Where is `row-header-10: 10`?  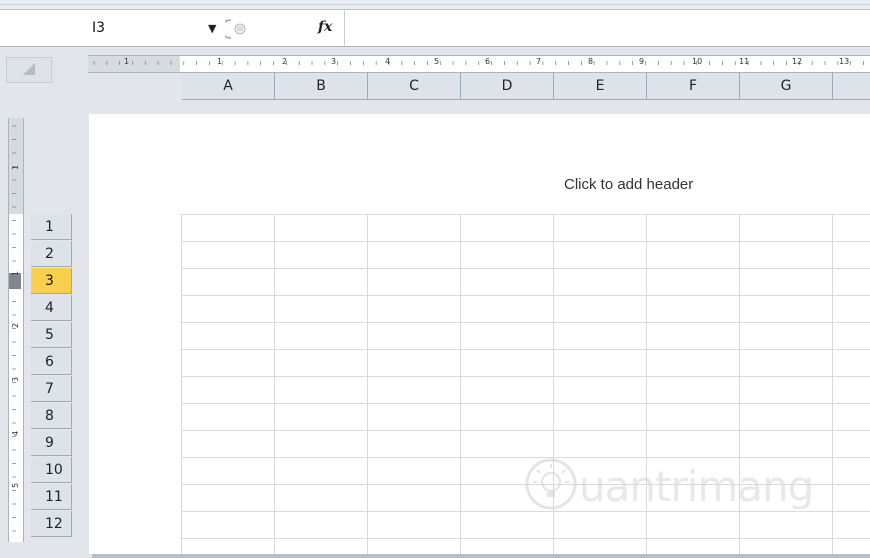 row-header-10: 10 is located at coordinates (51, 470).